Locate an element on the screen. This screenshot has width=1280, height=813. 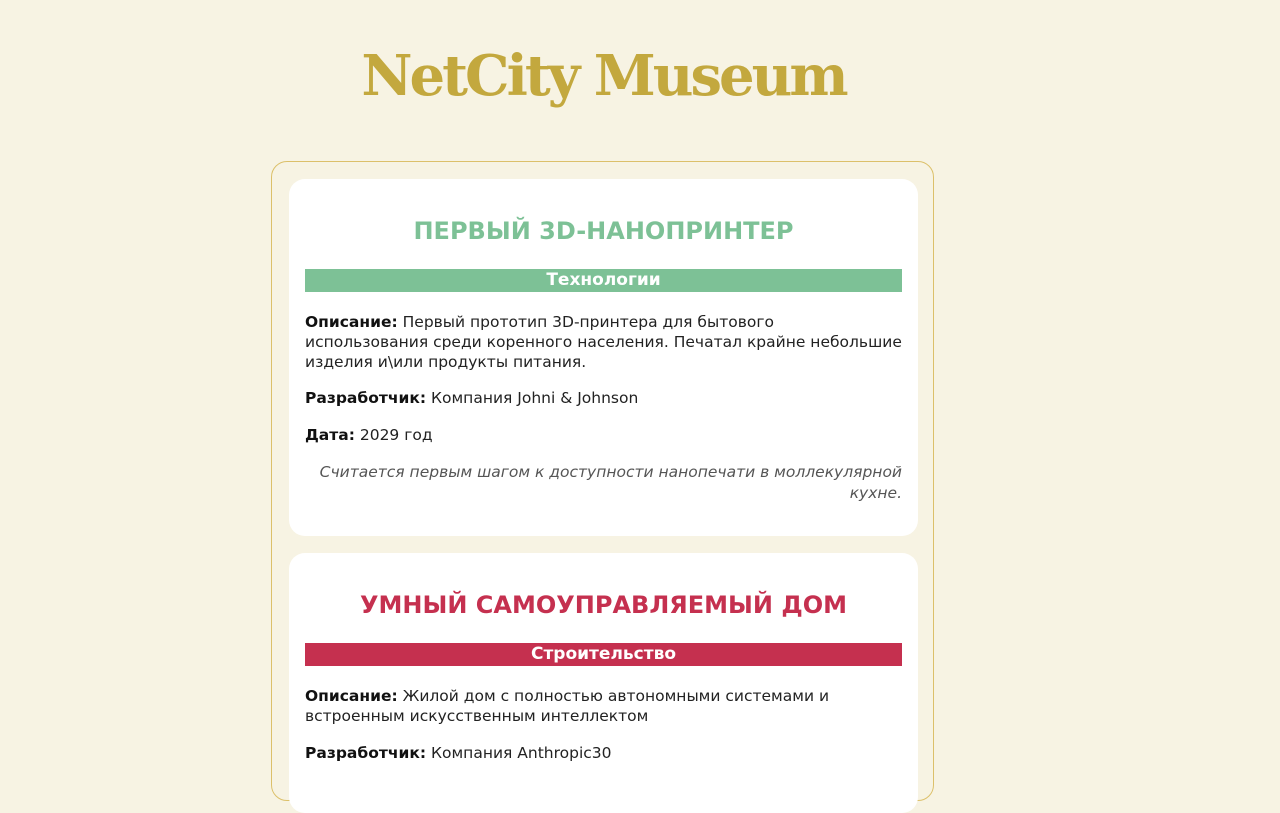
exhibit-category-badge: Строительство is located at coordinates (603, 654).